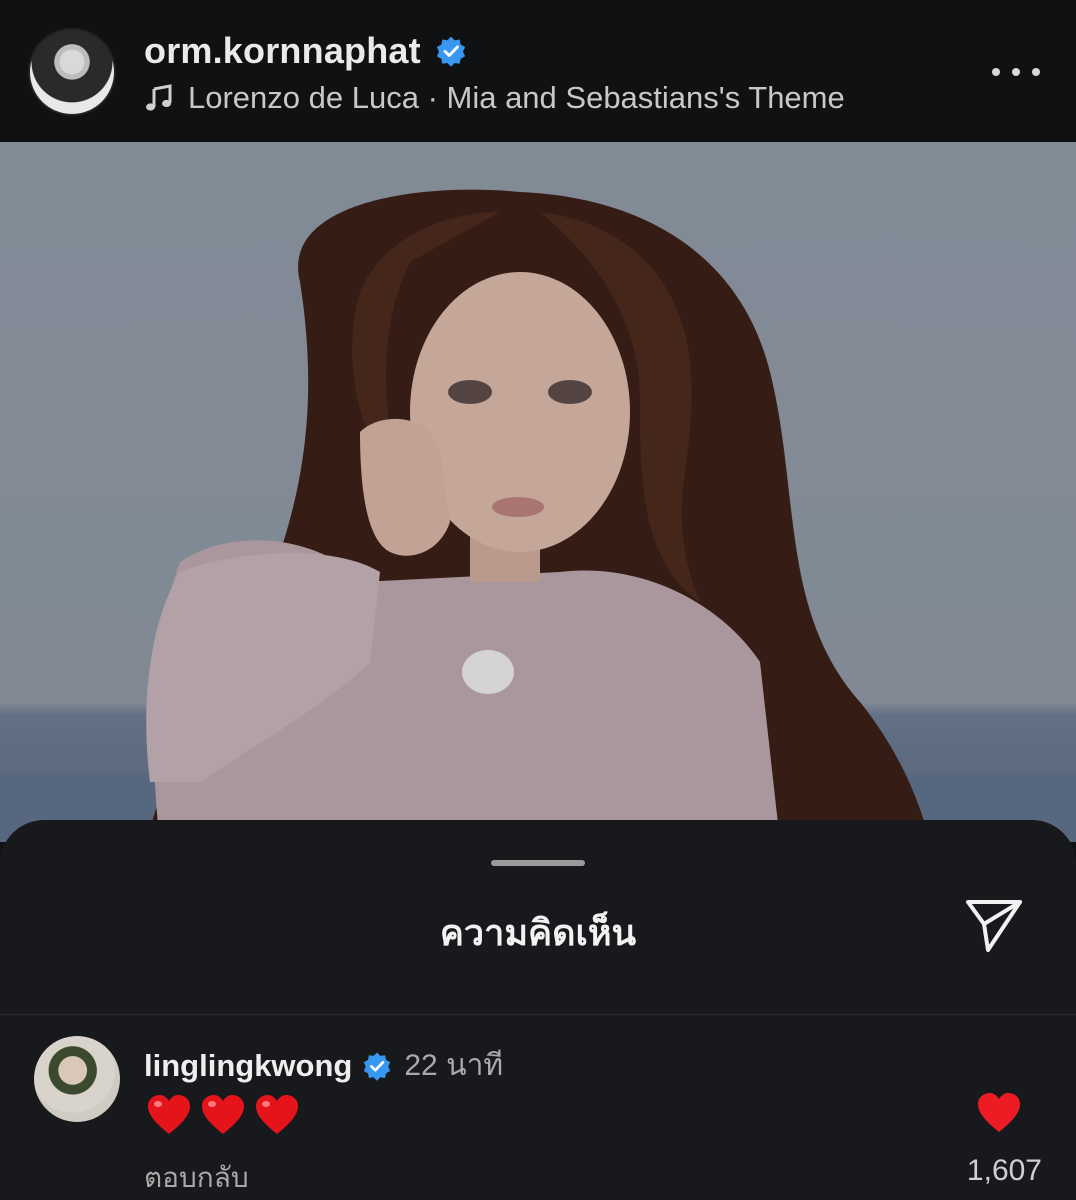 Image resolution: width=1076 pixels, height=1200 pixels. Describe the element at coordinates (282, 51) in the screenshot. I see `author-username: orm.kornnaphat` at that location.